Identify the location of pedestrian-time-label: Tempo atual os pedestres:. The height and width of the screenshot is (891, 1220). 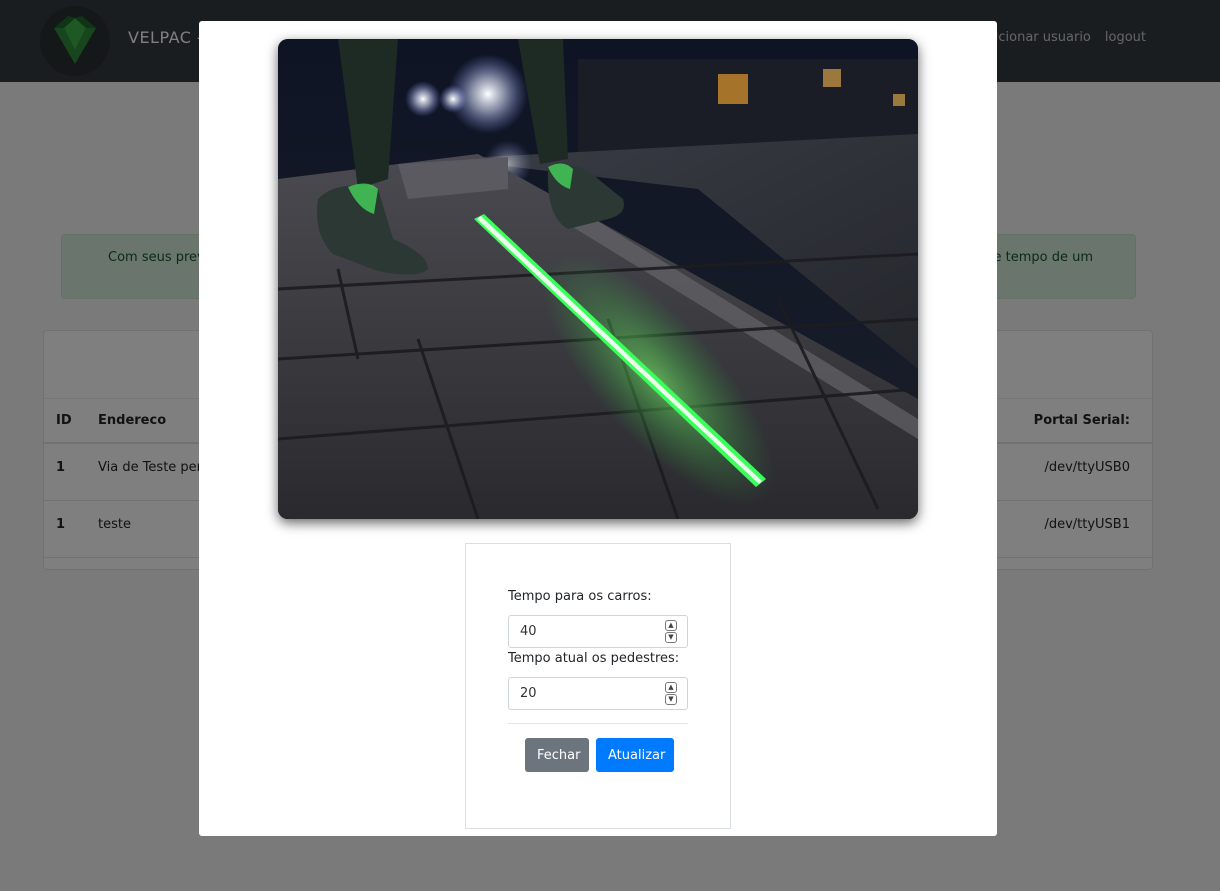
(594, 658).